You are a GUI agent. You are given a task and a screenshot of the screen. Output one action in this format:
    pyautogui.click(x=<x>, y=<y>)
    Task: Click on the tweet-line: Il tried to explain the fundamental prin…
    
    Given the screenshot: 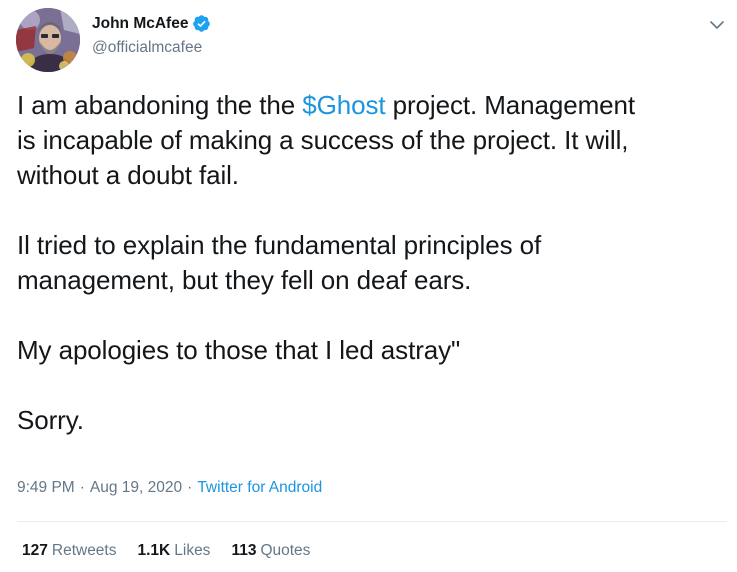 What is the action you would take?
    pyautogui.click(x=279, y=245)
    